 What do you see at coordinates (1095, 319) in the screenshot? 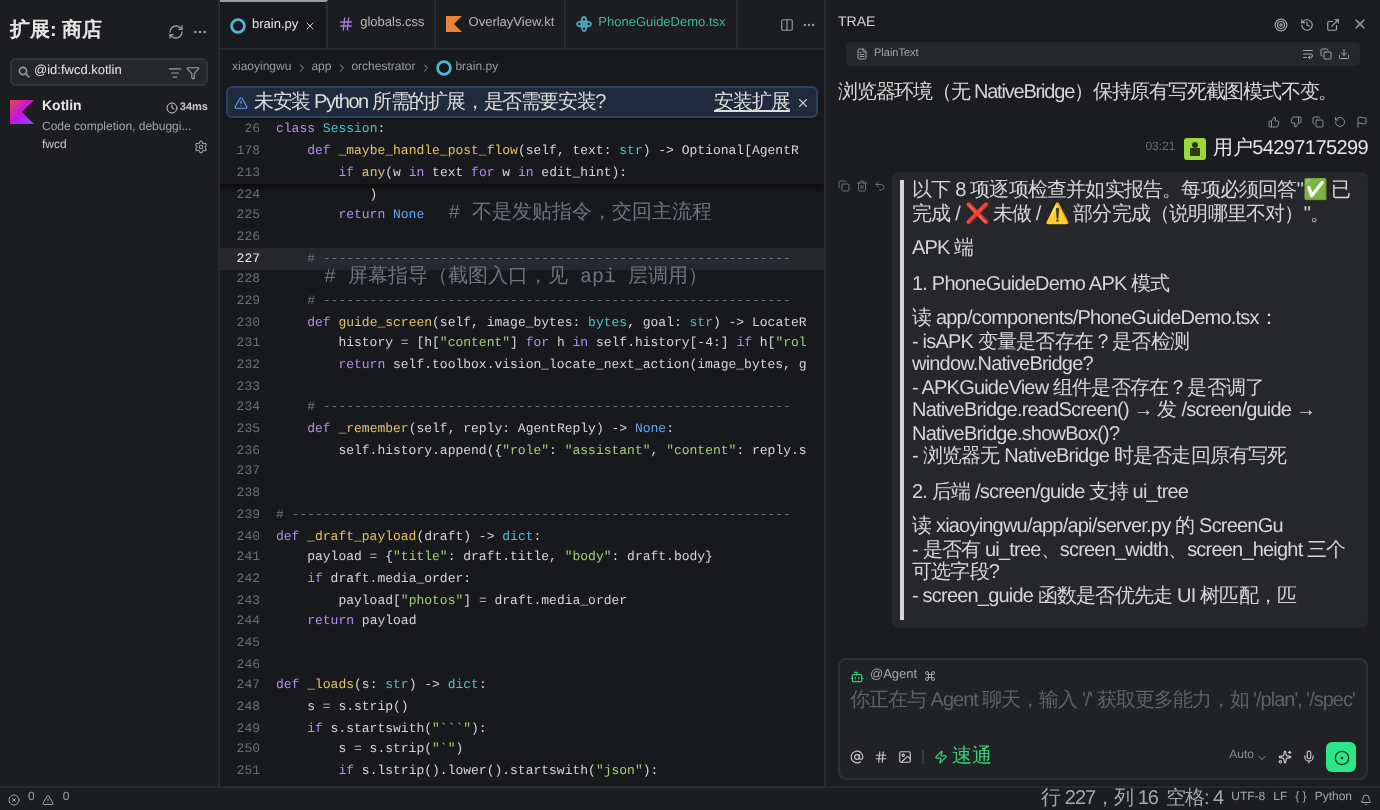
I see `message-line: 读 app/components/PhoneGuideDemo.tsx：` at bounding box center [1095, 319].